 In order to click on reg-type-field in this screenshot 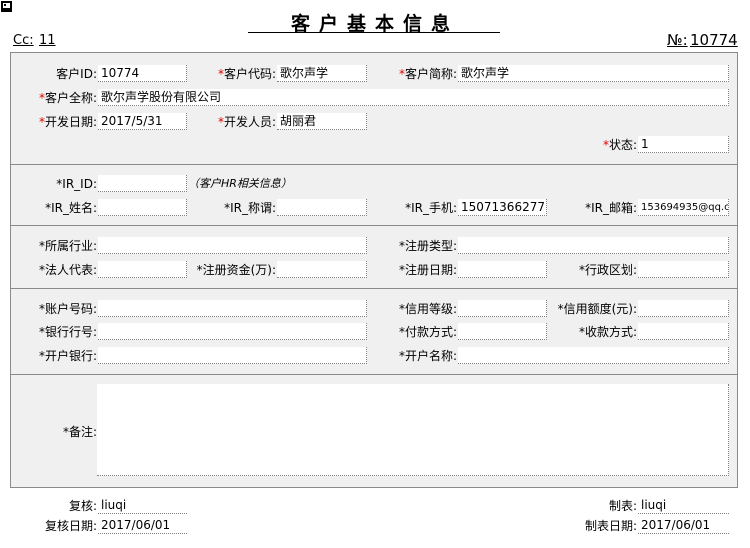, I will do `click(593, 245)`.